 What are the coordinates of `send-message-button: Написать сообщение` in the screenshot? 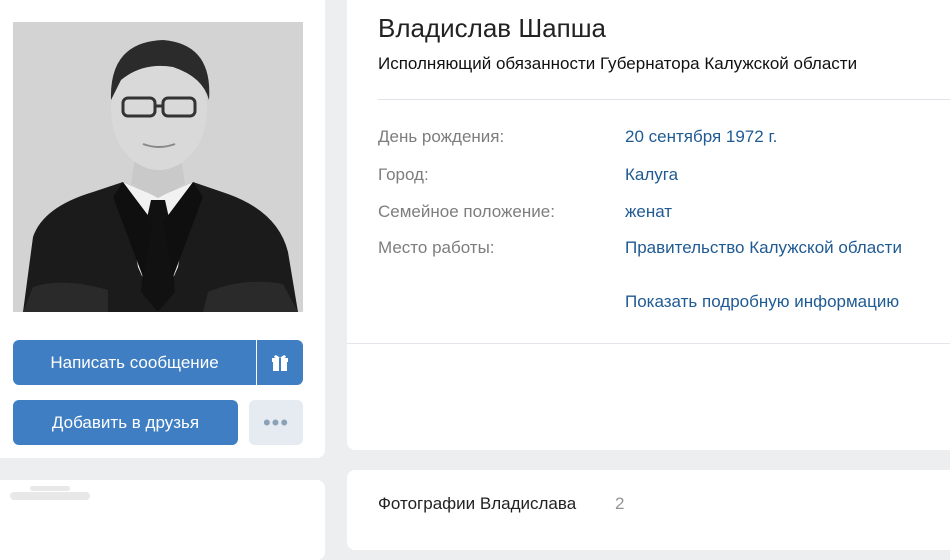 It's located at (134, 362).